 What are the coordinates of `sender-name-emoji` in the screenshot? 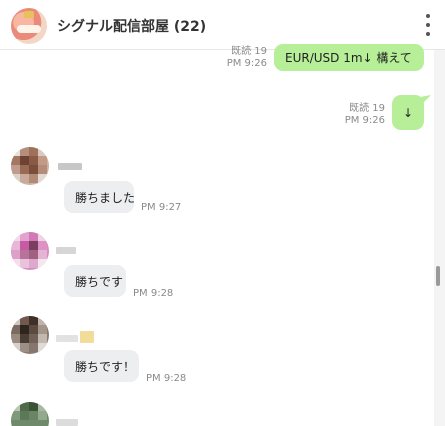 It's located at (87, 337).